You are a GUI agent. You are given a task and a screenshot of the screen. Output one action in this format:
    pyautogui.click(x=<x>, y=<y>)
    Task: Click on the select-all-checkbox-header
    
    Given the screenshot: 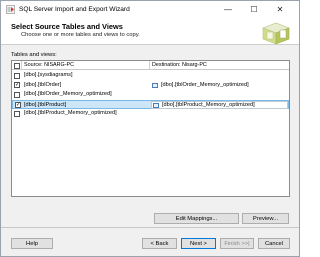 What is the action you would take?
    pyautogui.click(x=17, y=65)
    